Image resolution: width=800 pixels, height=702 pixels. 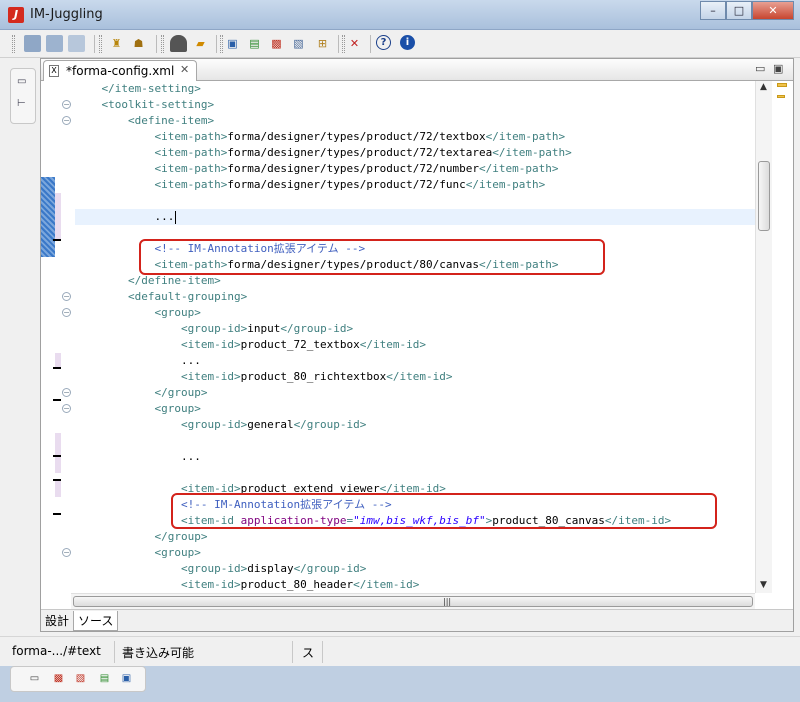 What do you see at coordinates (400, 15) in the screenshot?
I see `title-bar: J IM-Juggling – □ ✕` at bounding box center [400, 15].